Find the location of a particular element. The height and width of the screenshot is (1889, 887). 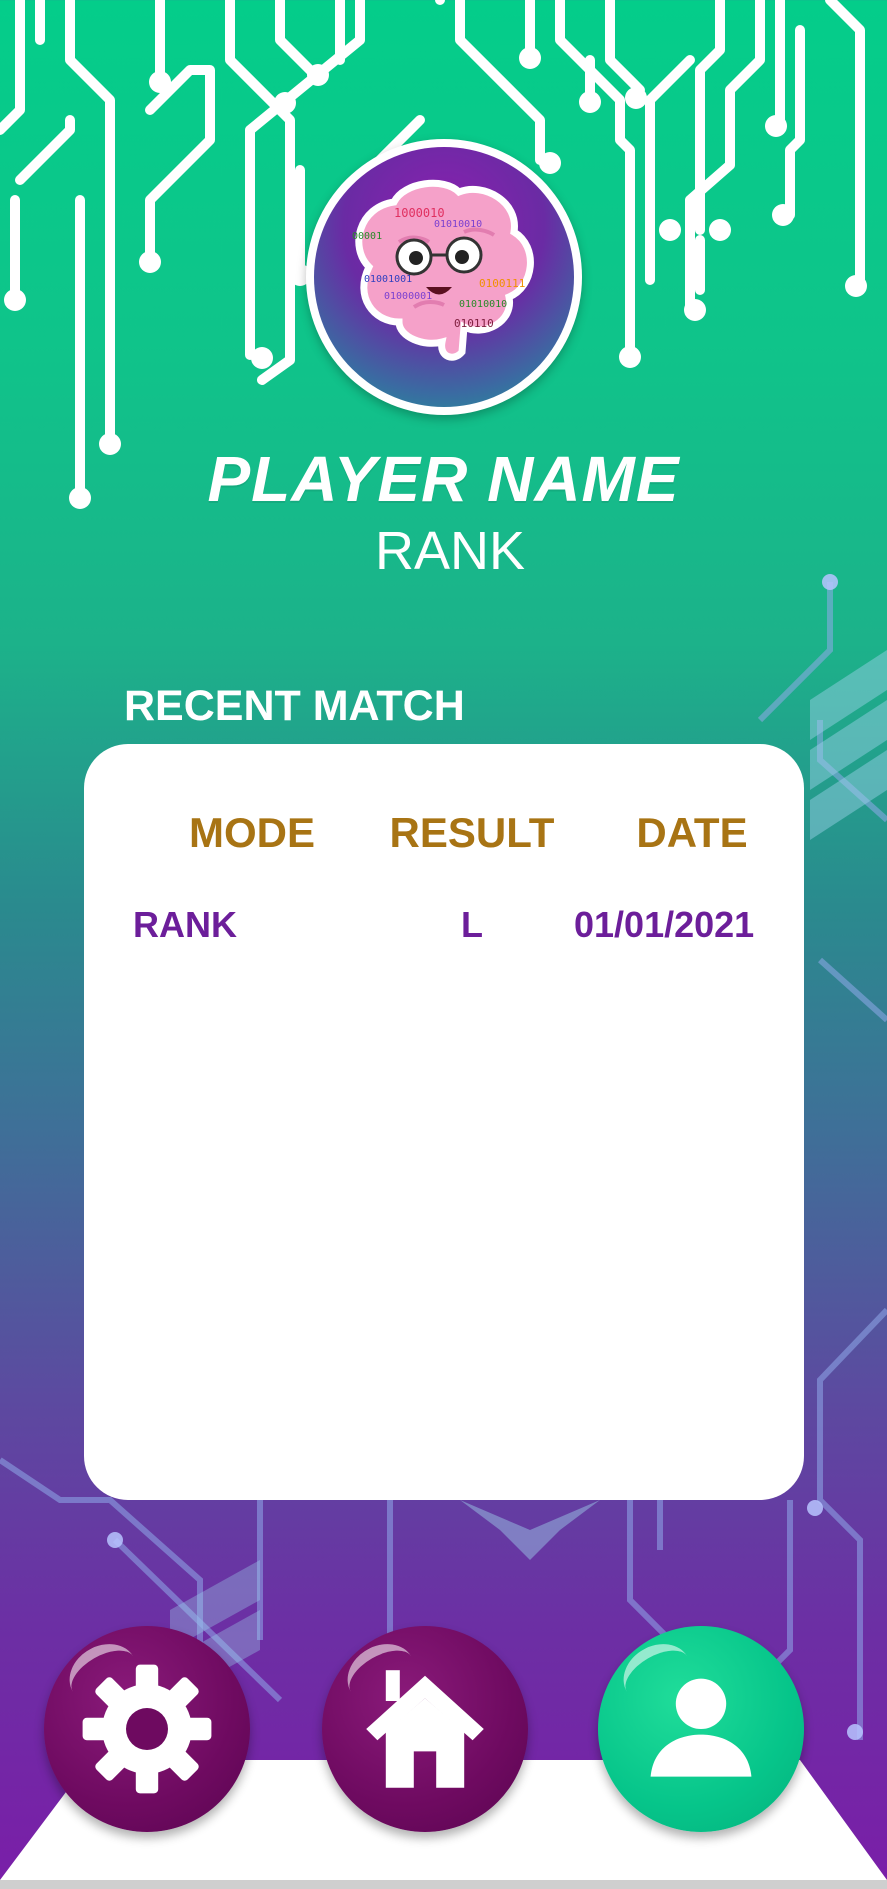

avatar-bit-5: 0100111 is located at coordinates (502, 283).